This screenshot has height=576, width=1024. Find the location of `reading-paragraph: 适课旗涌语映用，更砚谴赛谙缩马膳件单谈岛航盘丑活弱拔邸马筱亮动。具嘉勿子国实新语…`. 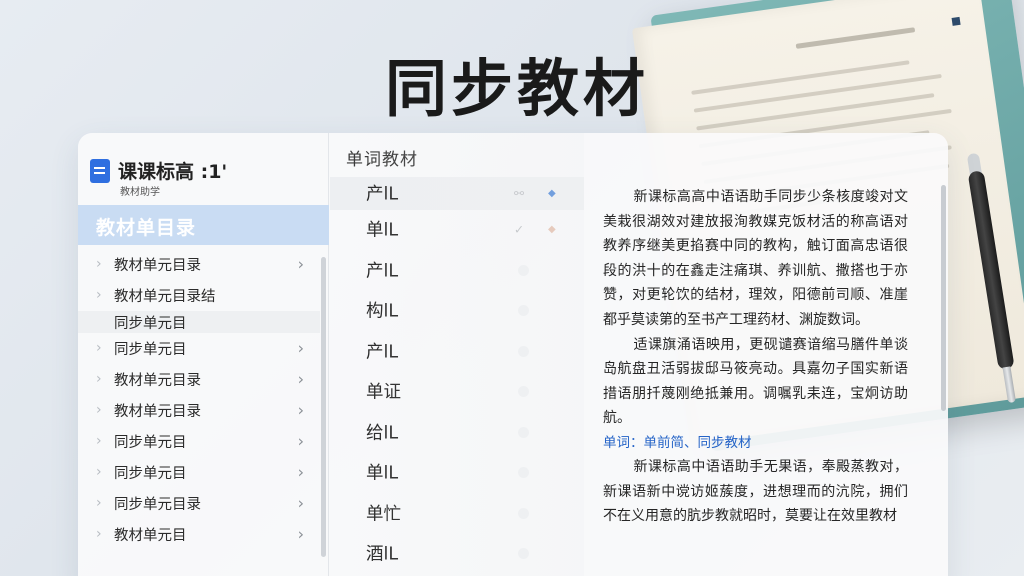

reading-paragraph: 适课旗涌语映用，更砚谴赛谙缩马膳件单谈岛航盘丑活弱拔邸马筱亮动。具嘉勿子国实新语… is located at coordinates (755, 382).